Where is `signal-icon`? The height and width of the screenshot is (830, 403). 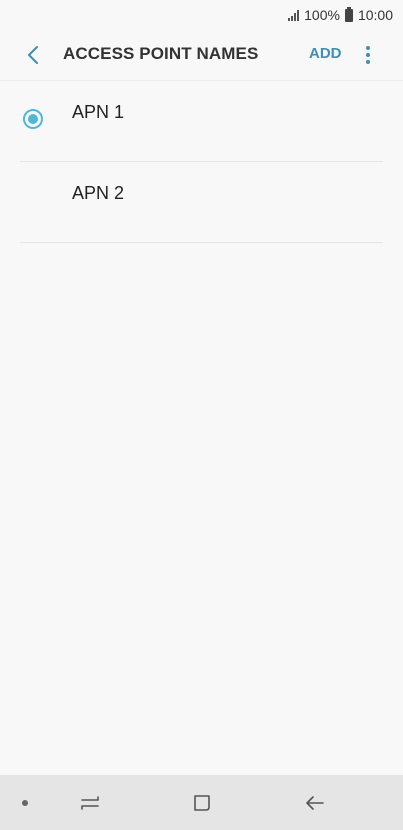 signal-icon is located at coordinates (294, 15).